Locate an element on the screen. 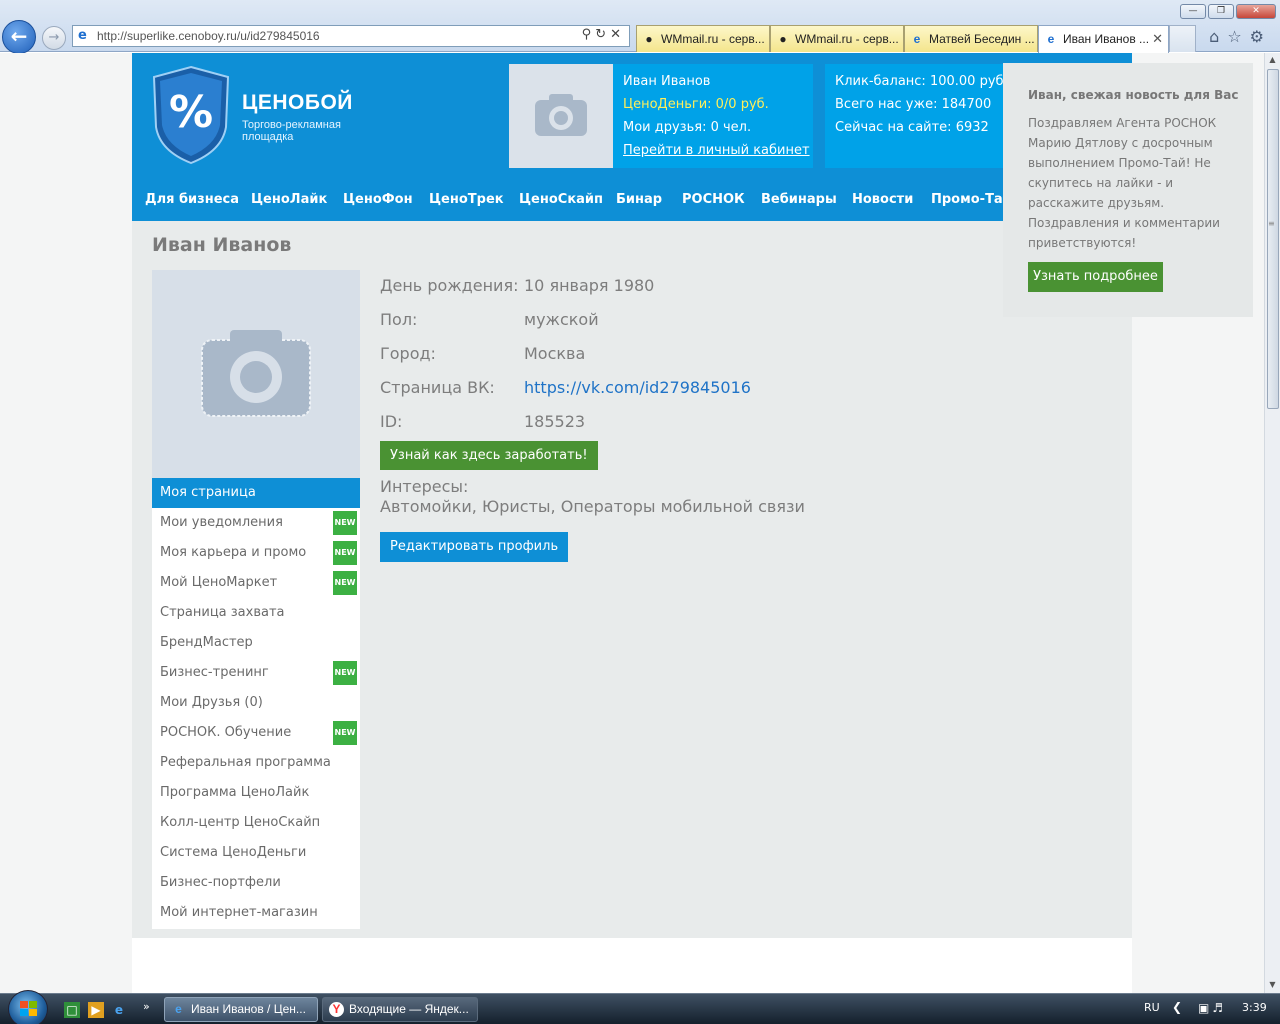  news-more-button: Узнать подробнее is located at coordinates (1095, 277).